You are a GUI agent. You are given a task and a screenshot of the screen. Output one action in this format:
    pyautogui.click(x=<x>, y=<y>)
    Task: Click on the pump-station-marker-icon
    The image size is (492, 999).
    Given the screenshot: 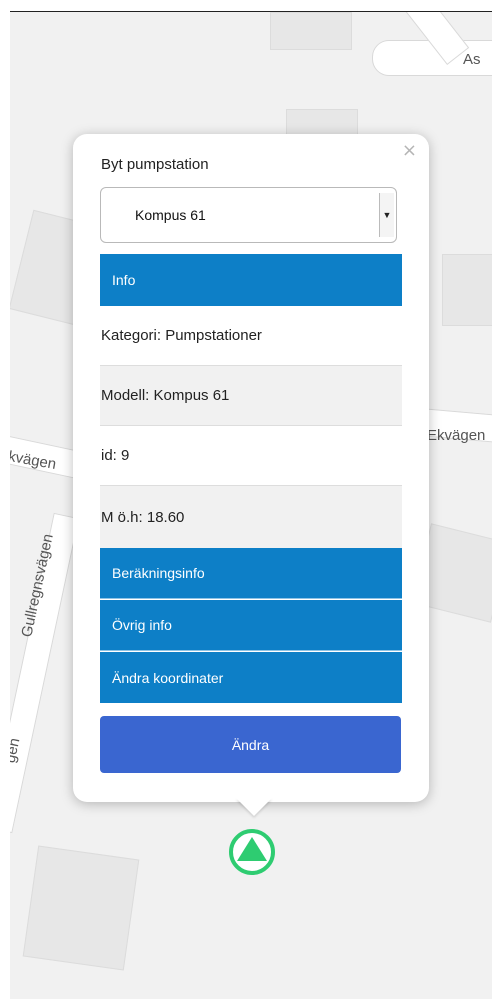 What is the action you would take?
    pyautogui.click(x=252, y=852)
    